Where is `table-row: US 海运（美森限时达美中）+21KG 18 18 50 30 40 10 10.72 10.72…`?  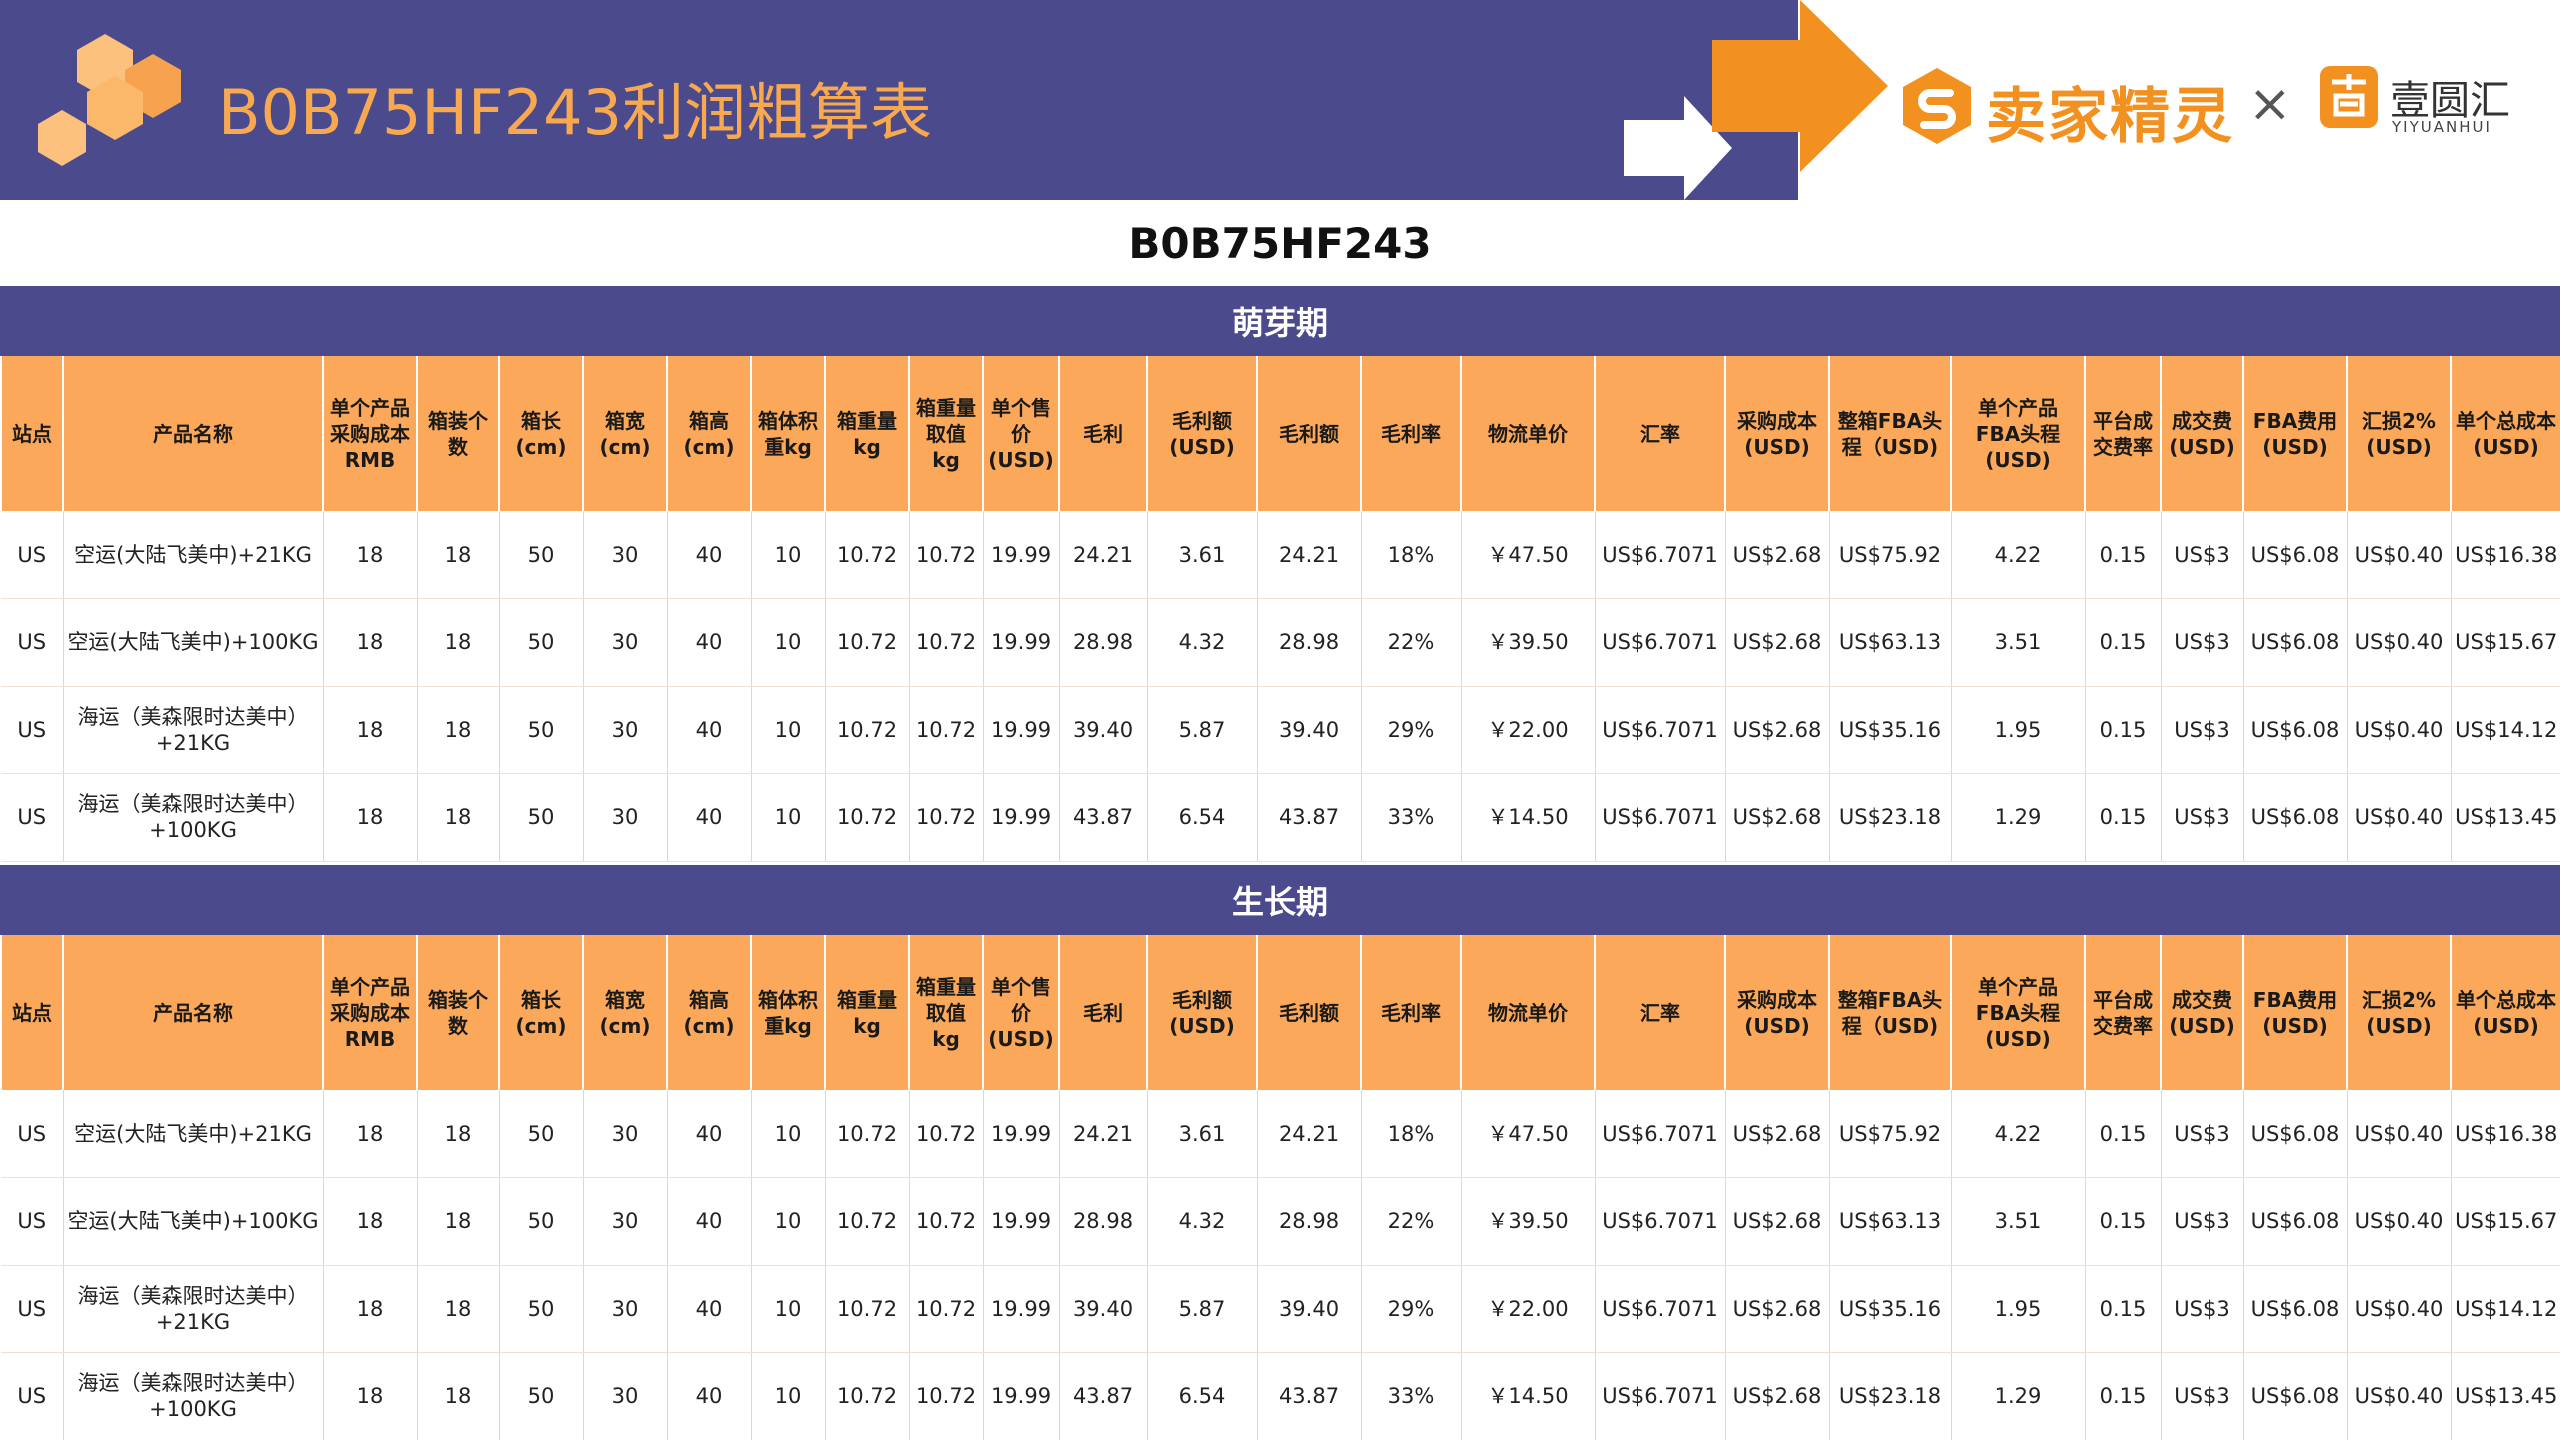 table-row: US 海运（美森限时达美中）+21KG 18 18 50 30 40 10 10.72 10.72… is located at coordinates (1280, 730).